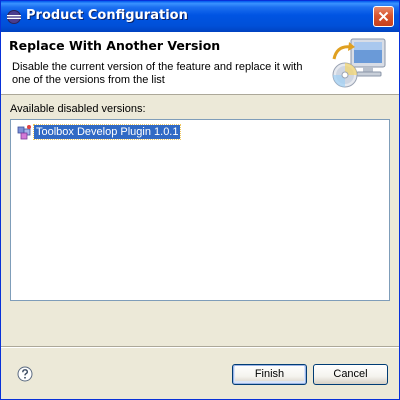  Describe the element at coordinates (115, 45) in the screenshot. I see `page-title: Replace With Another Version` at that location.